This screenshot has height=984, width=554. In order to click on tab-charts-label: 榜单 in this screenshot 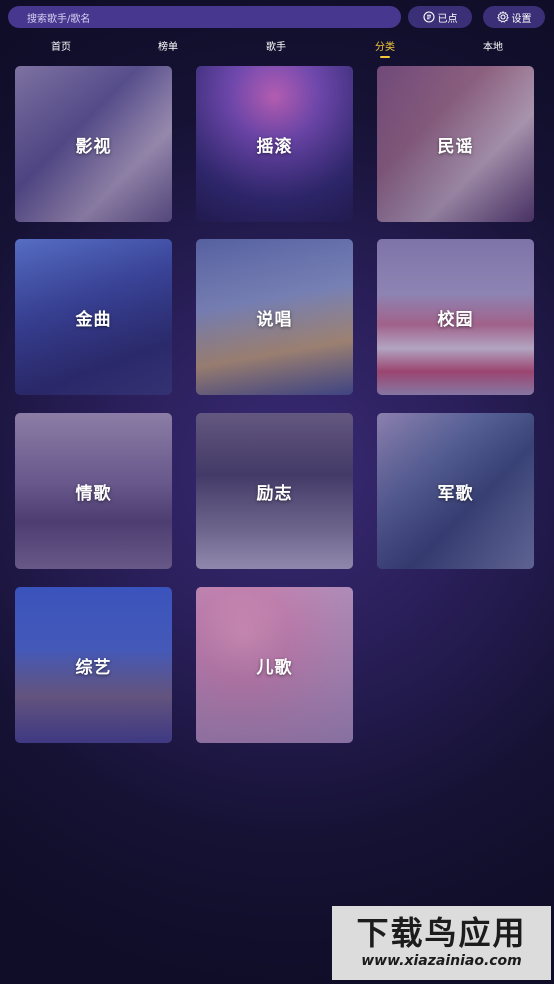, I will do `click(168, 47)`.